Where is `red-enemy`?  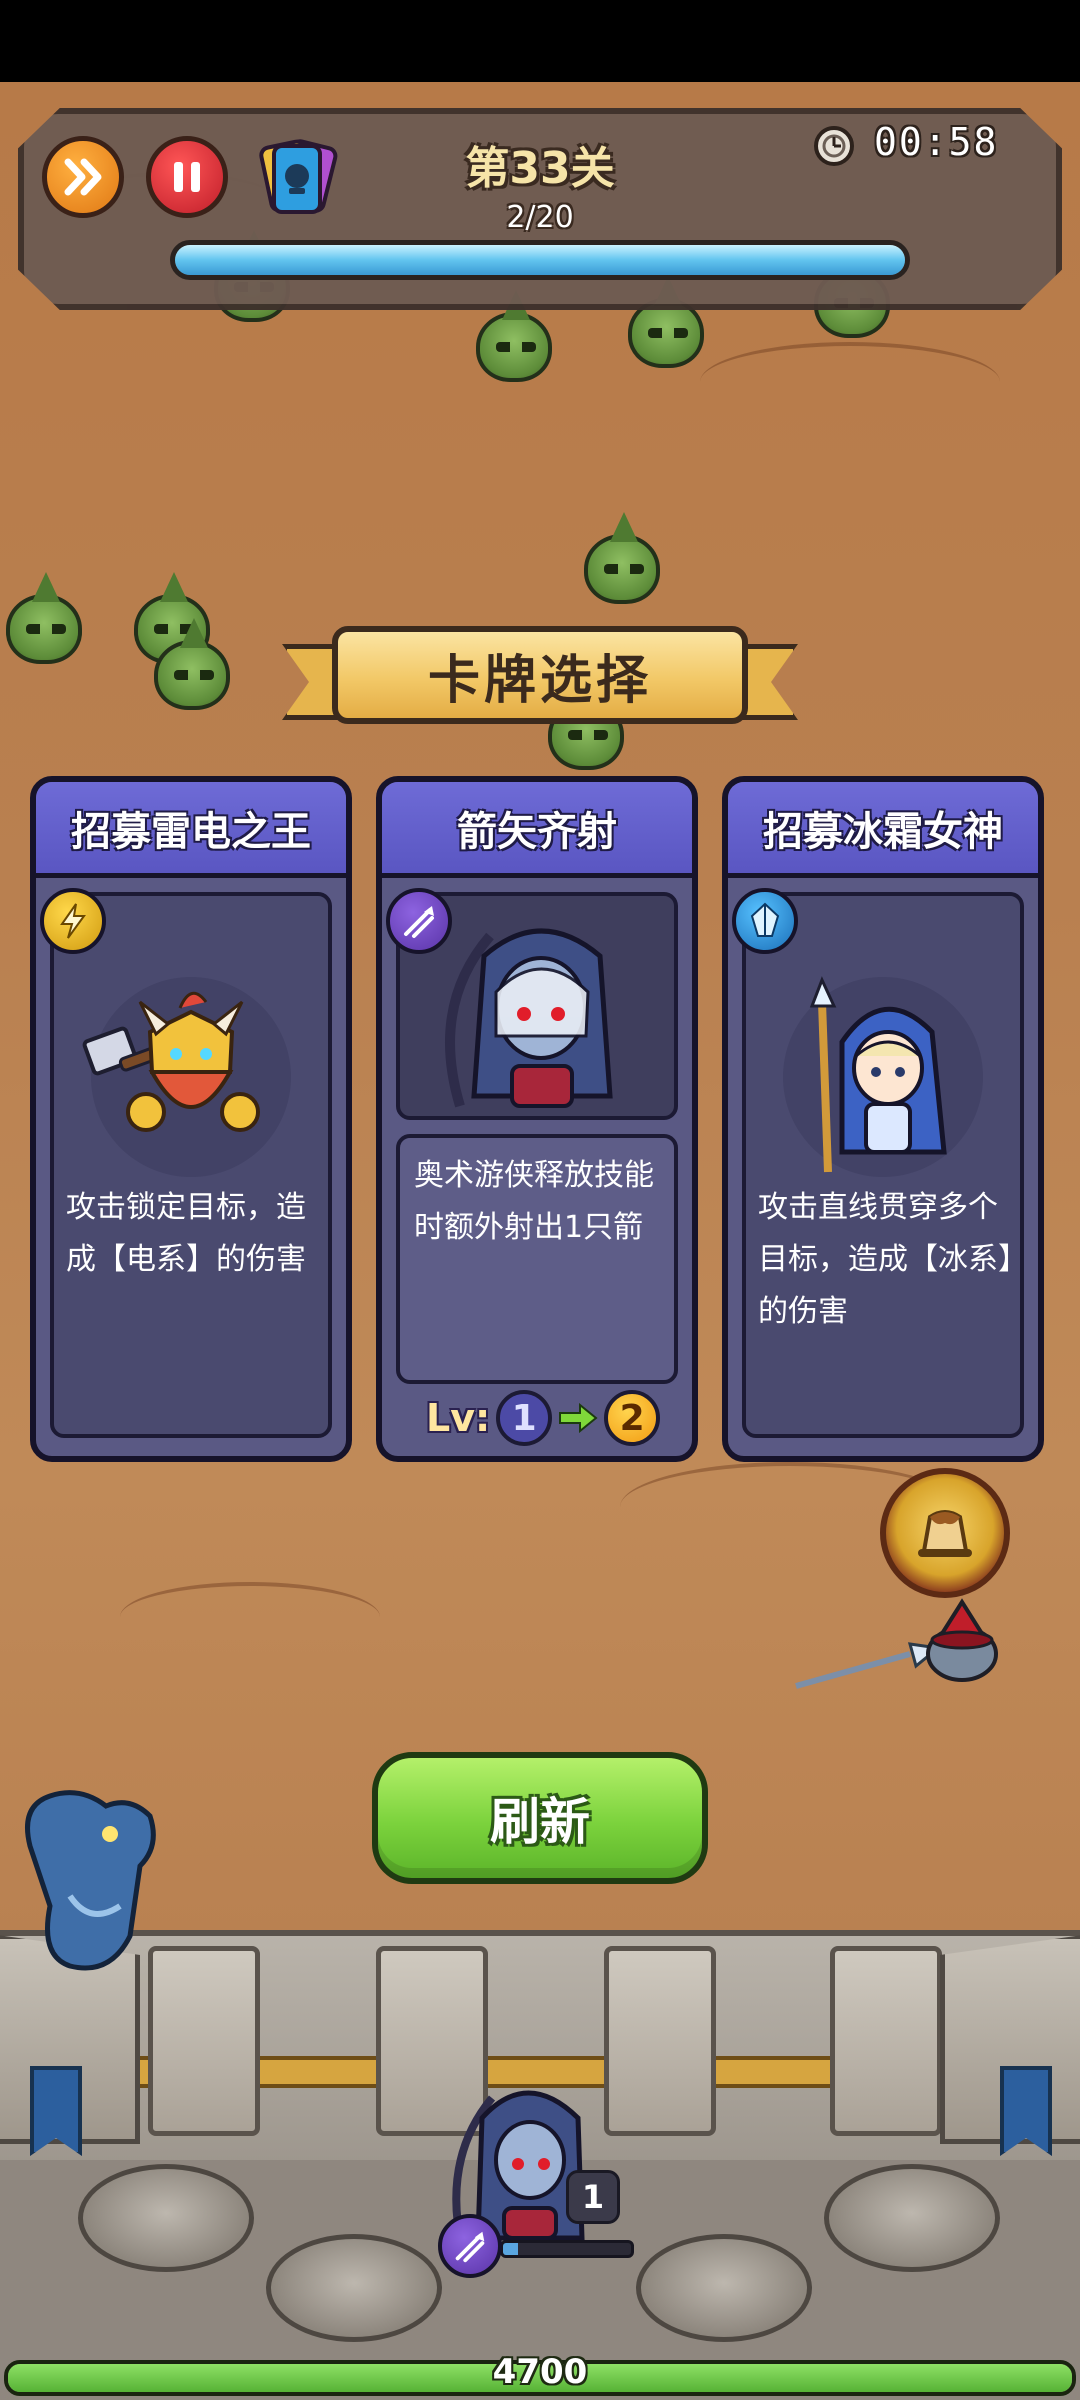 red-enemy is located at coordinates (962, 1640).